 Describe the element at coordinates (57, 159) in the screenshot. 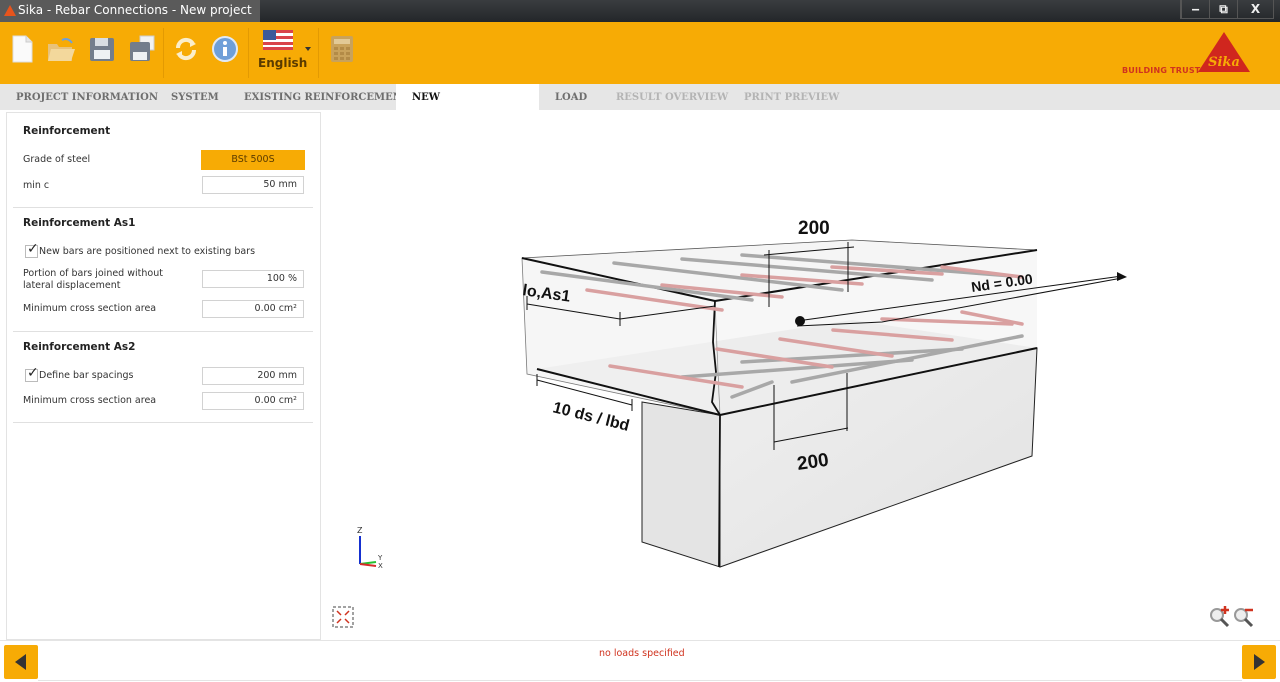

I see `grade-of-steel-label: Grade of steel` at that location.